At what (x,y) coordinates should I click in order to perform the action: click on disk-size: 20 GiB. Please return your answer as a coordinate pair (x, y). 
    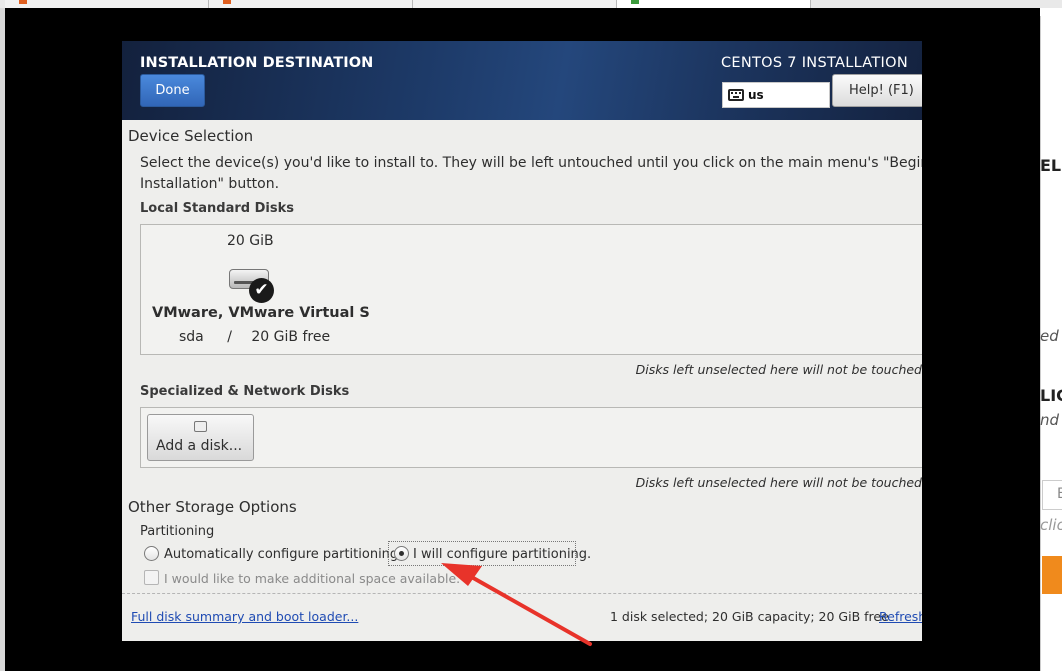
    Looking at the image, I should click on (250, 241).